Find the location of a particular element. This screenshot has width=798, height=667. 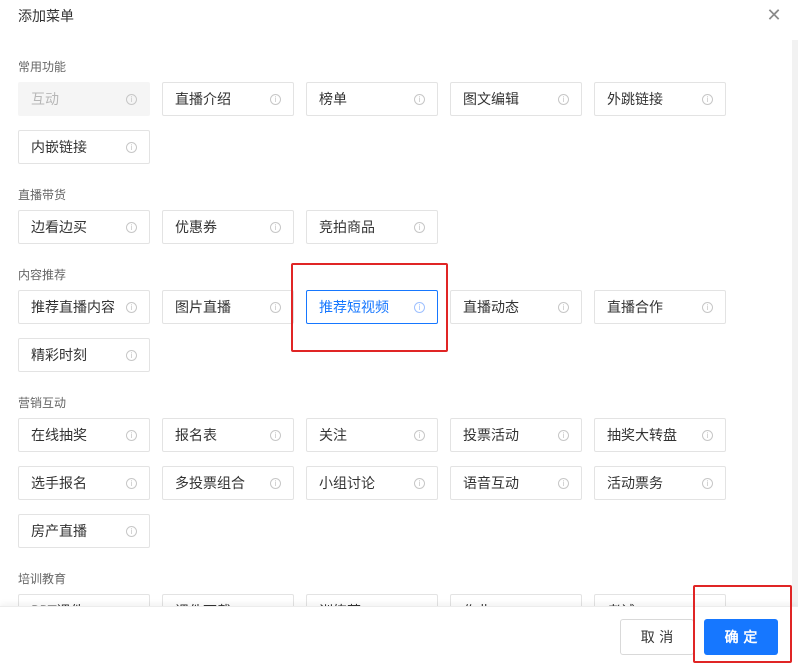

scrollbar is located at coordinates (795, 323).